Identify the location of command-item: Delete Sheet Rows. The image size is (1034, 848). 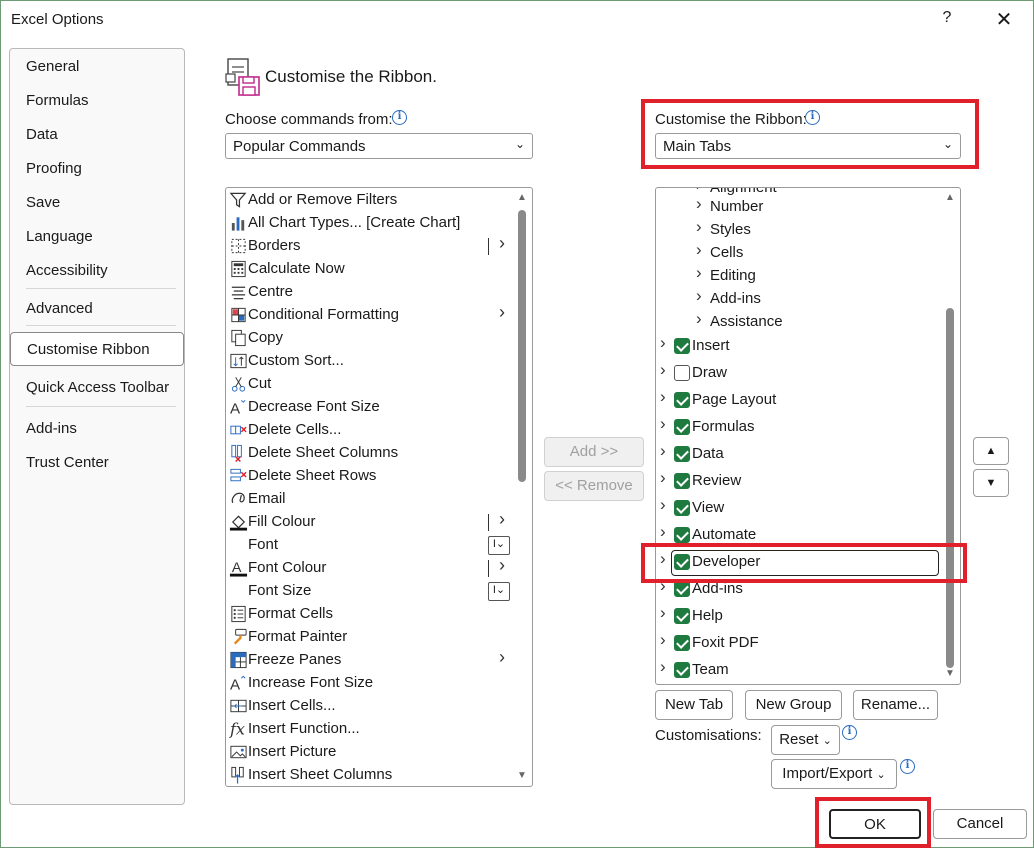
(371, 476).